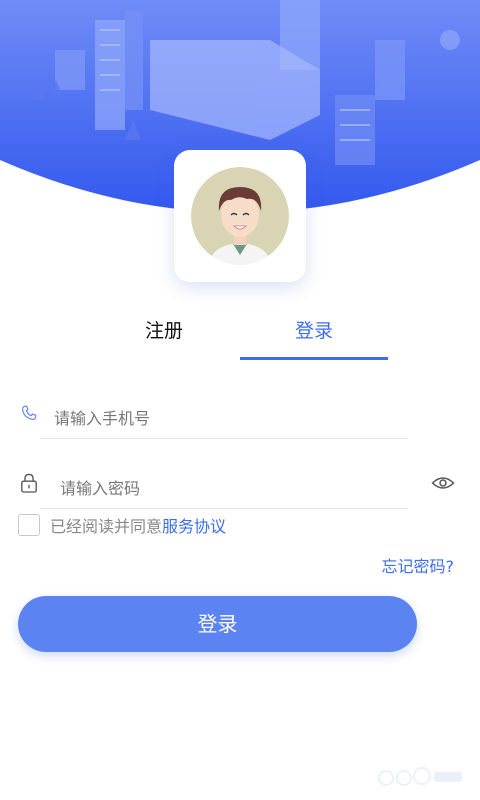  What do you see at coordinates (418, 565) in the screenshot?
I see `forgot-password-link: 忘记密码?` at bounding box center [418, 565].